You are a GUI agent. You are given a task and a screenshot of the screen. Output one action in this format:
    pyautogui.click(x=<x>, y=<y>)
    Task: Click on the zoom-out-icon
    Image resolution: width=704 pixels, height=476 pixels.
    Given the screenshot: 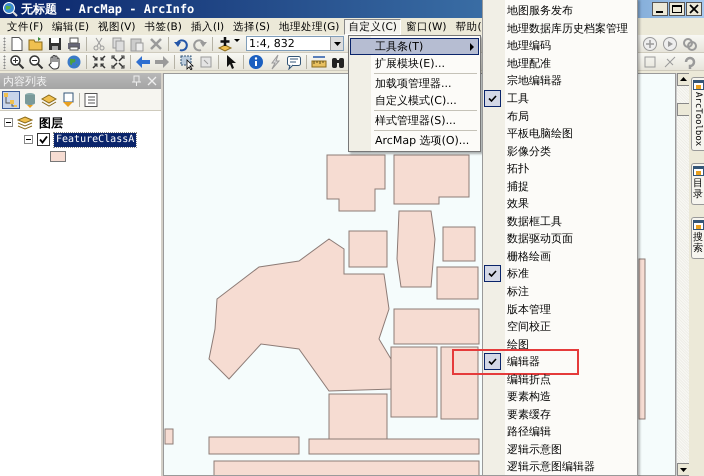 What is the action you would take?
    pyautogui.click(x=36, y=62)
    